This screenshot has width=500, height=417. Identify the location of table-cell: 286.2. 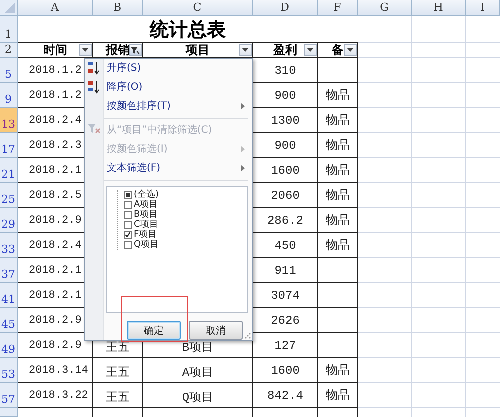
(285, 221).